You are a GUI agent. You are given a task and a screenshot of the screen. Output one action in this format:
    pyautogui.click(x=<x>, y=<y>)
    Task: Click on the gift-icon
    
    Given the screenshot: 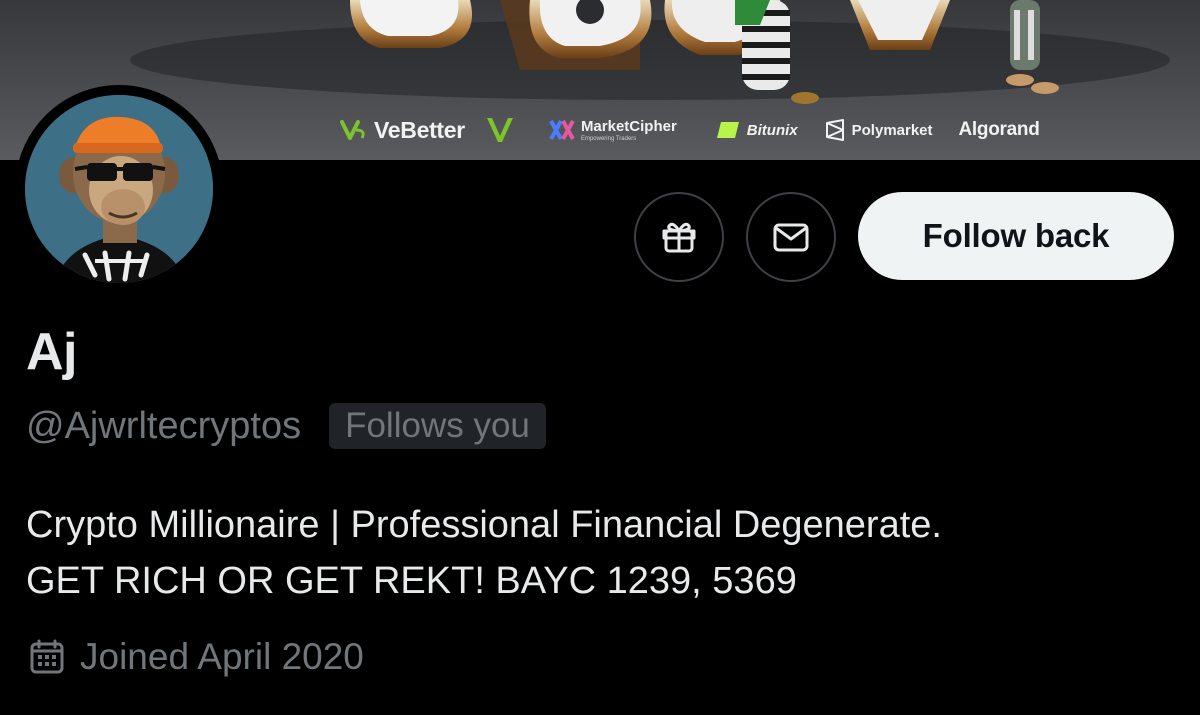 What is the action you would take?
    pyautogui.click(x=679, y=237)
    